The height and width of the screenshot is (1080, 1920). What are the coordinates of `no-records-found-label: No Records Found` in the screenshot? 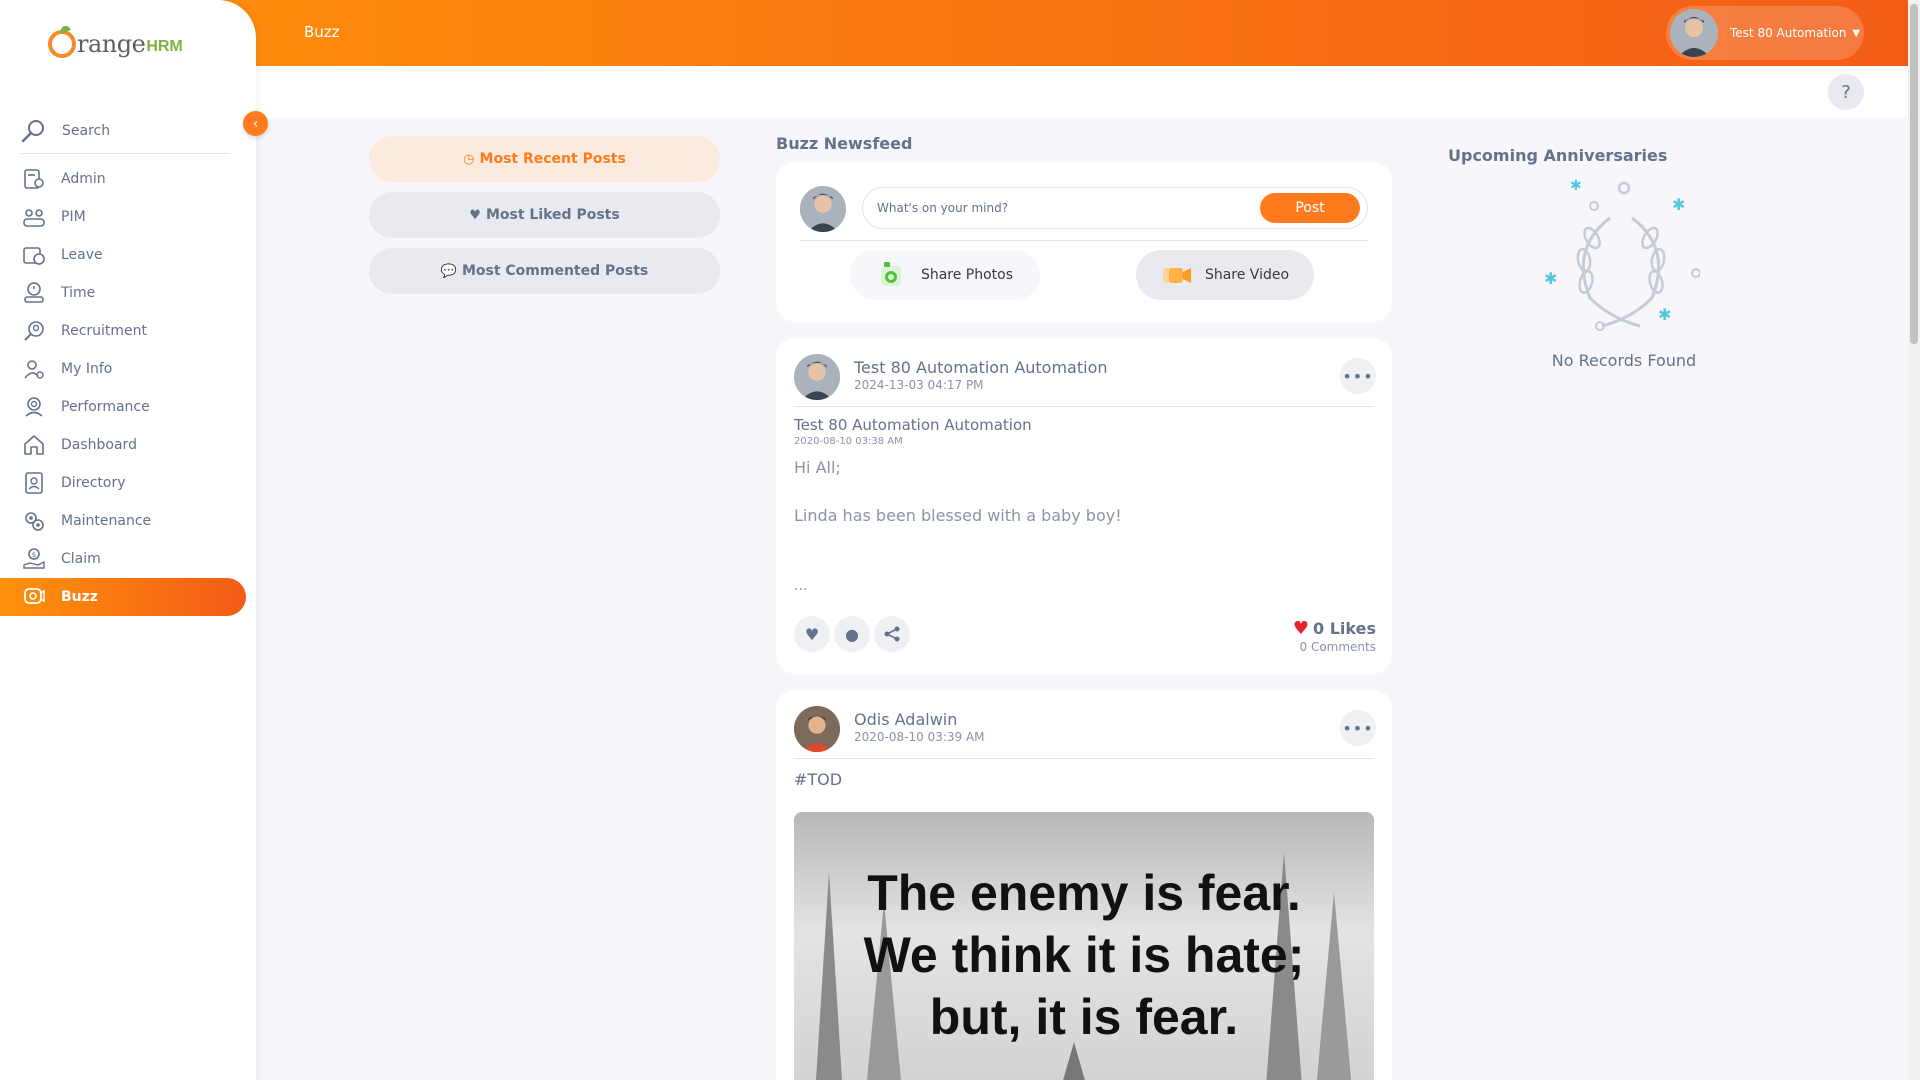 It's located at (1624, 360).